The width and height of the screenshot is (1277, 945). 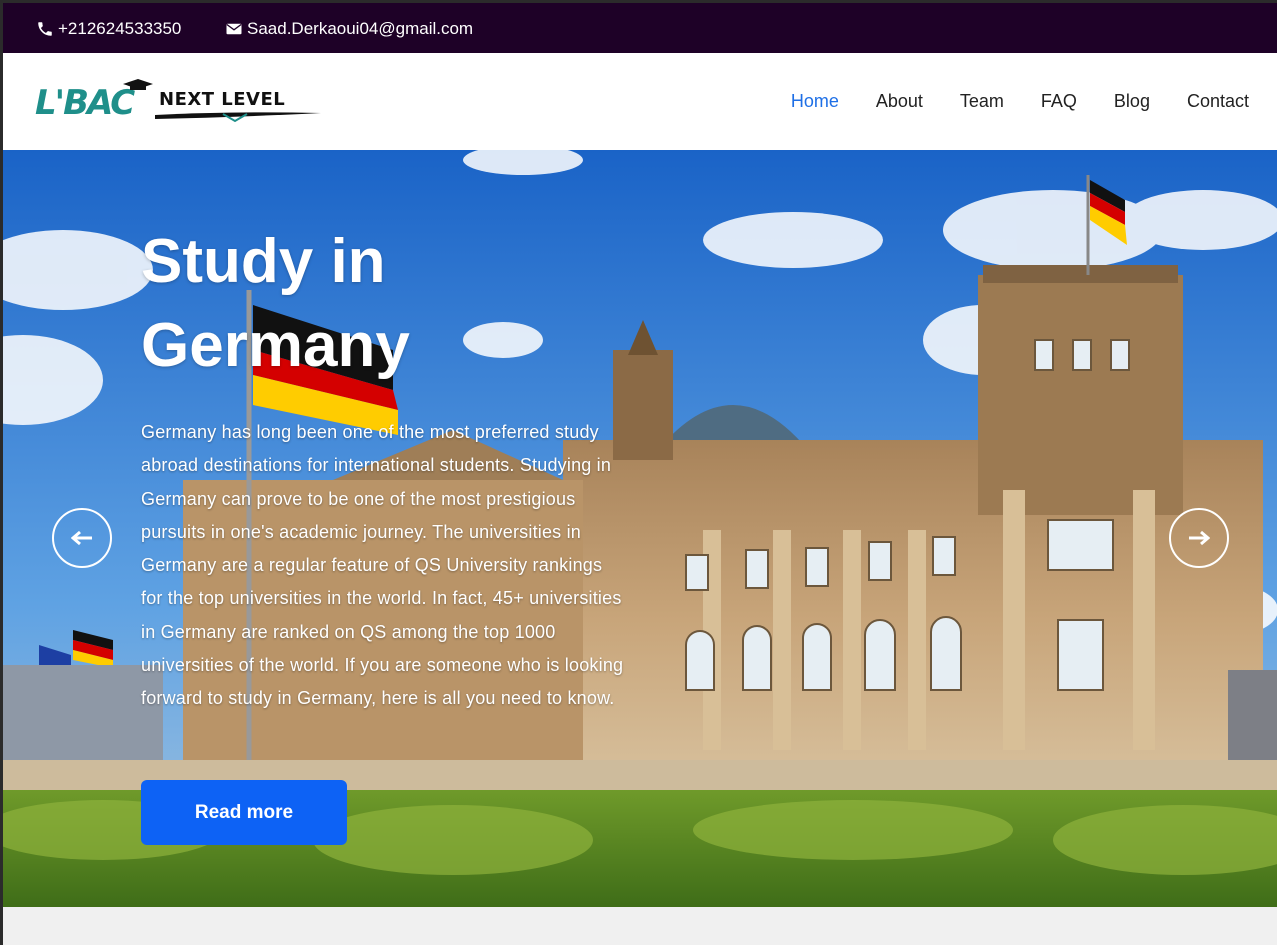 I want to click on arrow-left-icon, so click(x=81, y=538).